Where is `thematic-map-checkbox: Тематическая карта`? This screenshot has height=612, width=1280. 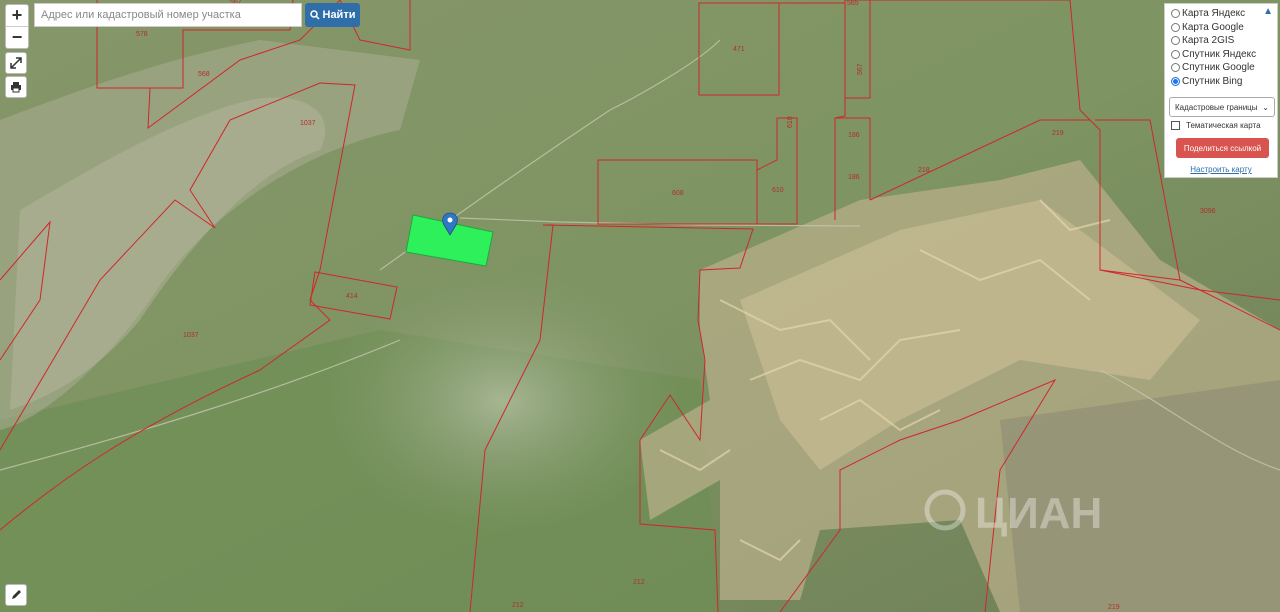 thematic-map-checkbox: Тематическая карта is located at coordinates (1216, 125).